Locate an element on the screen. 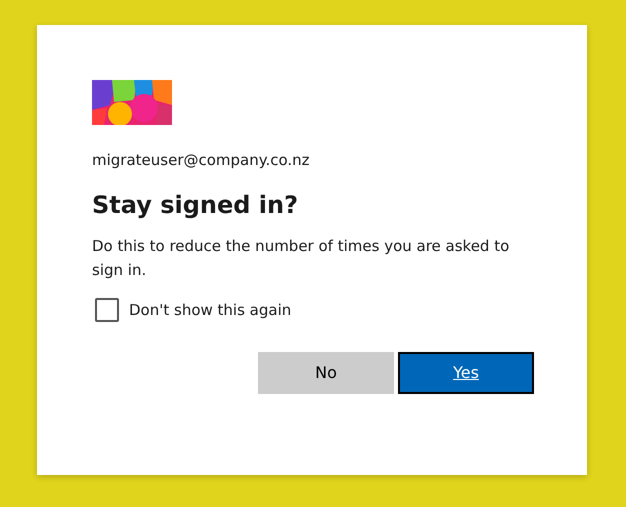  description-text: Do this to reduce the number of times you are asked to sign in. is located at coordinates (301, 258).